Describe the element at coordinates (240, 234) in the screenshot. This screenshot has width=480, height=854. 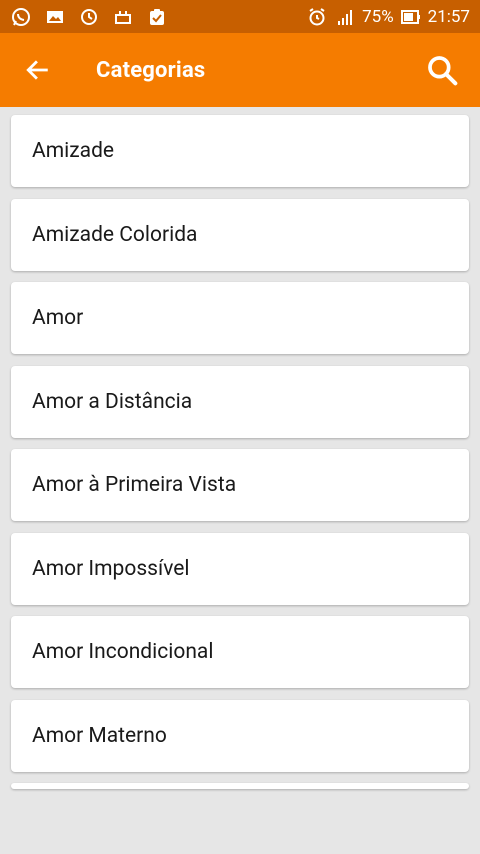
I see `category-item-amizade-colorida: Amizade Colorida` at that location.